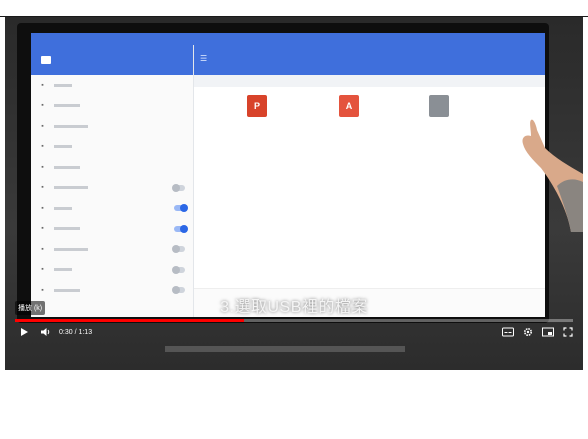 The height and width of the screenshot is (439, 588). Describe the element at coordinates (369, 81) in the screenshot. I see `path-bar` at that location.